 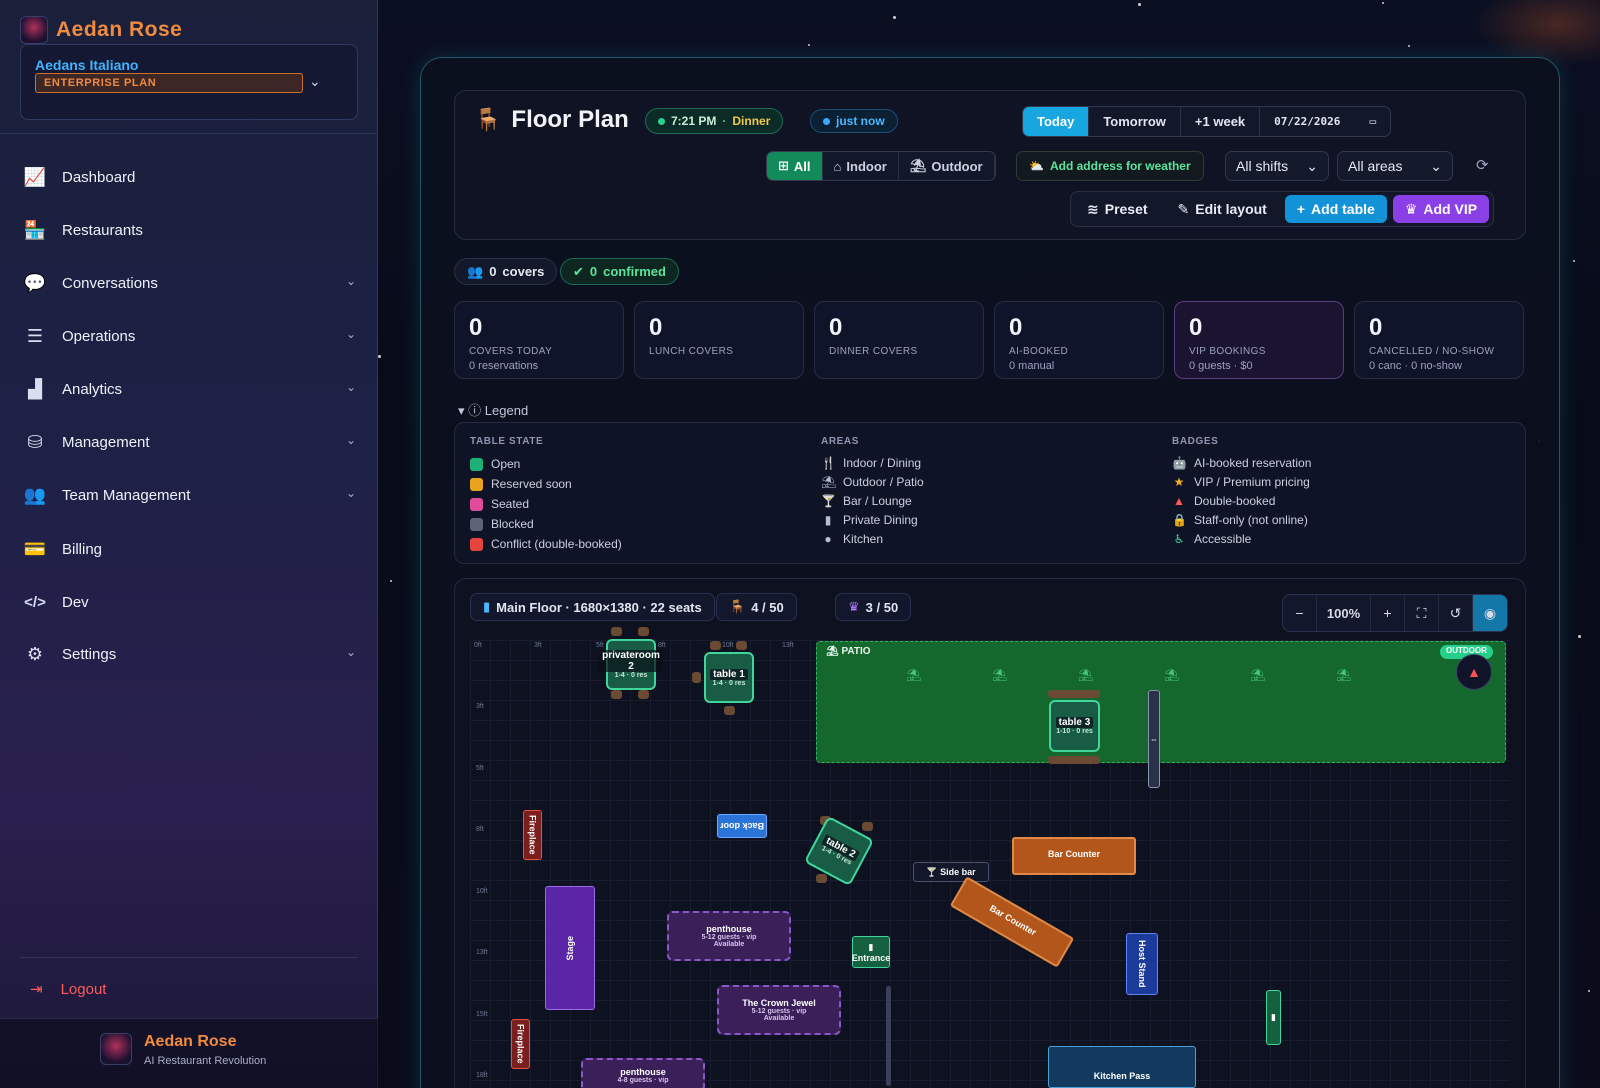 I want to click on tables-count-chip: 🪑 4 / 50, so click(x=756, y=607).